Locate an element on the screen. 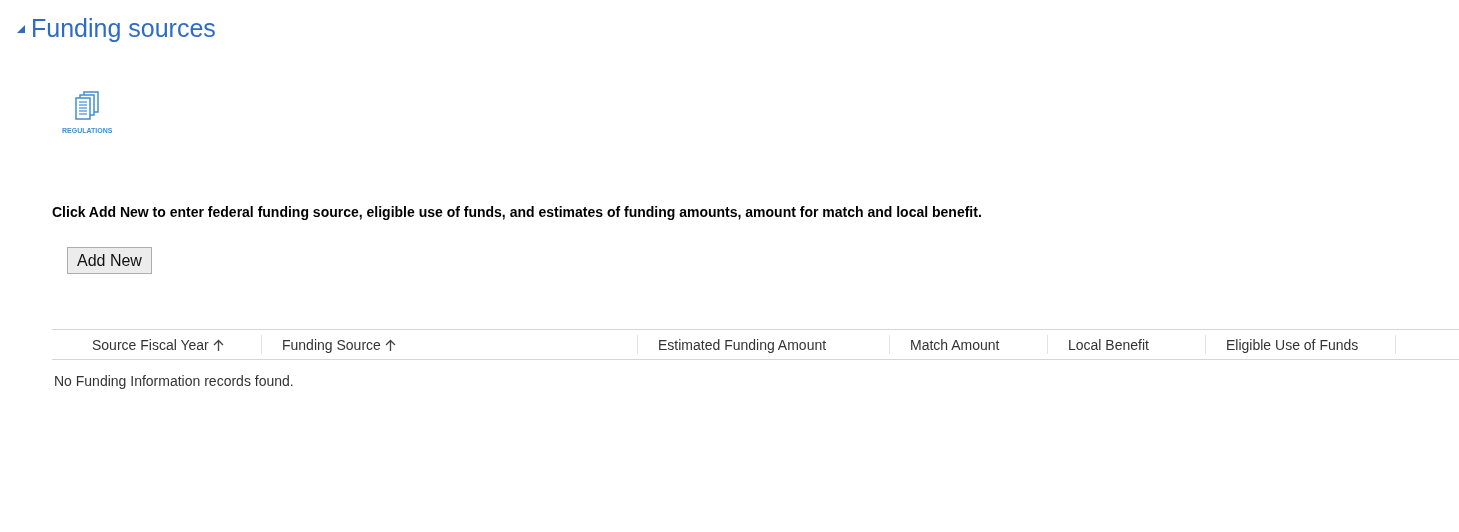  documents-icon is located at coordinates (87, 106).